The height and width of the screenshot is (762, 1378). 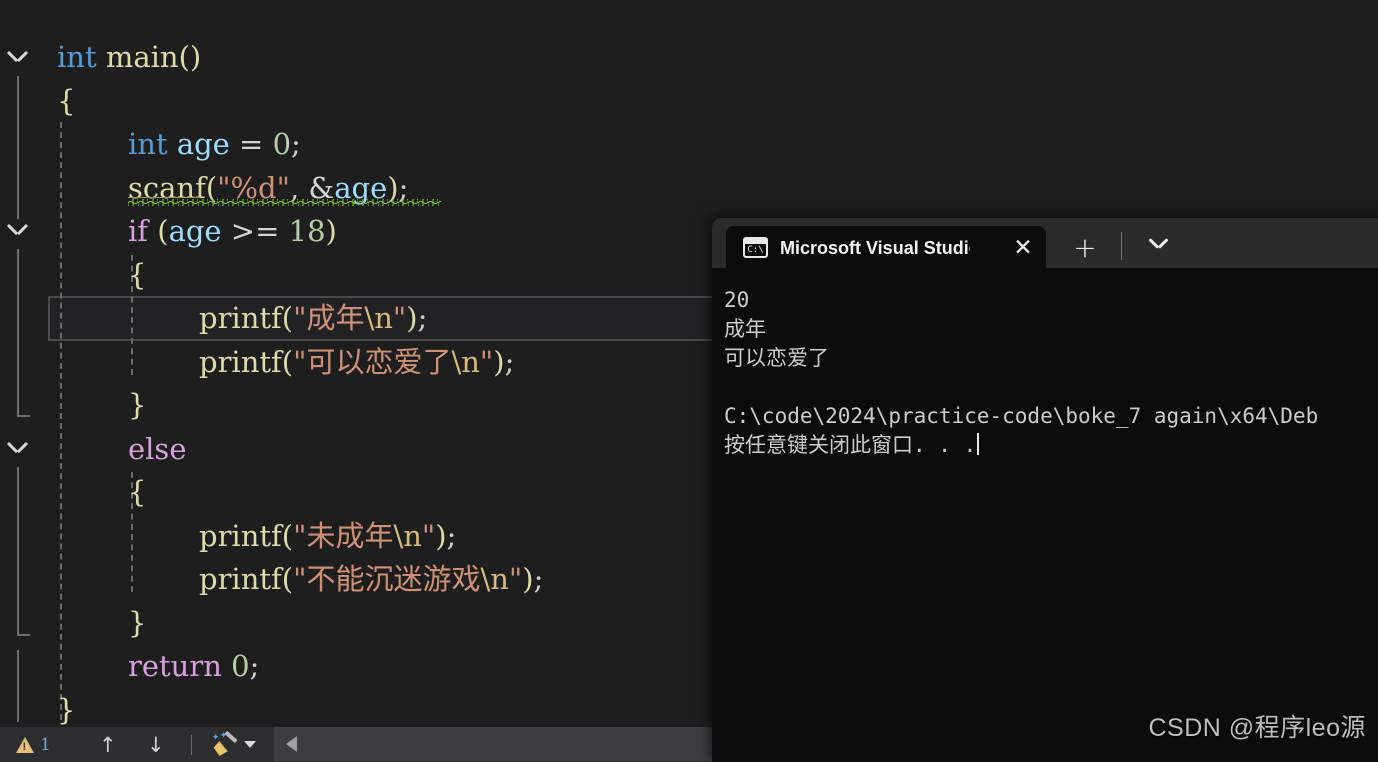 What do you see at coordinates (225, 743) in the screenshot?
I see `broom-icon: ✦ ✦` at bounding box center [225, 743].